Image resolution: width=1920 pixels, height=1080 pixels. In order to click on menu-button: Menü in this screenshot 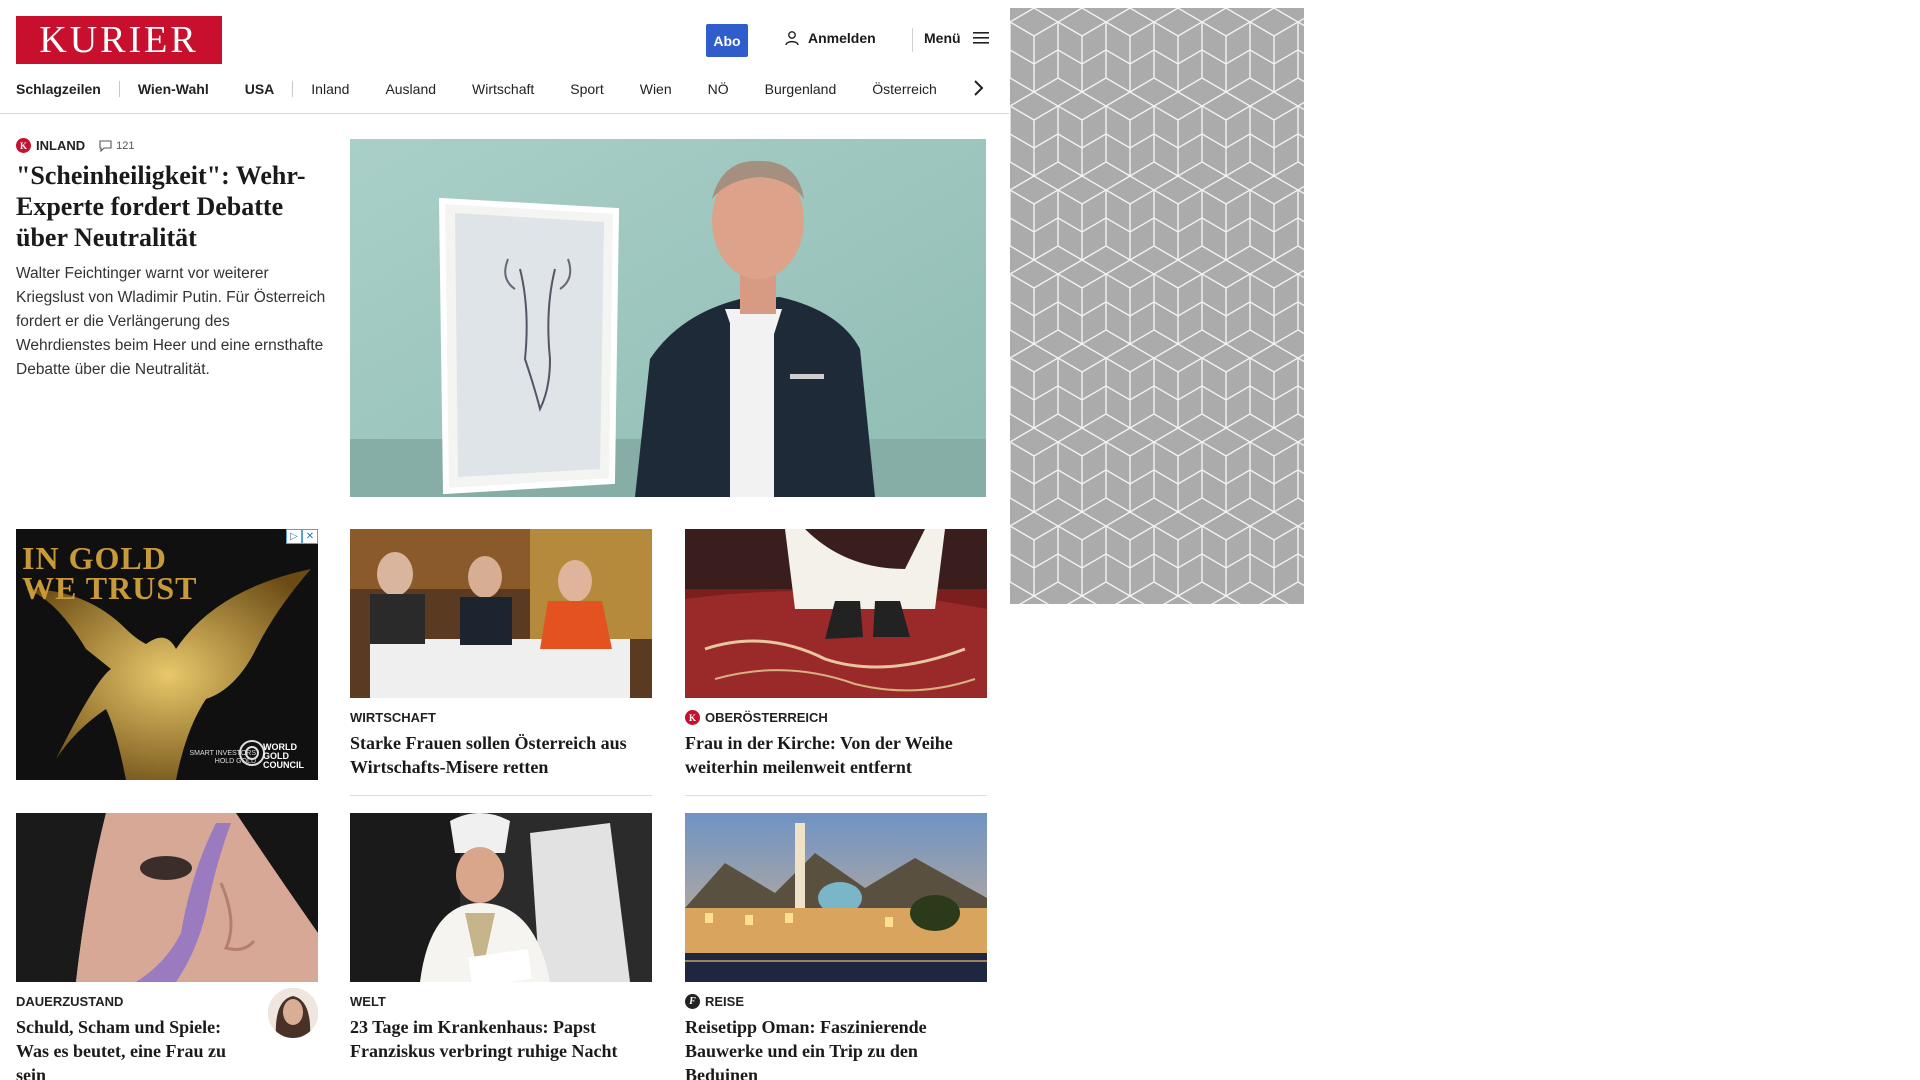, I will do `click(957, 38)`.